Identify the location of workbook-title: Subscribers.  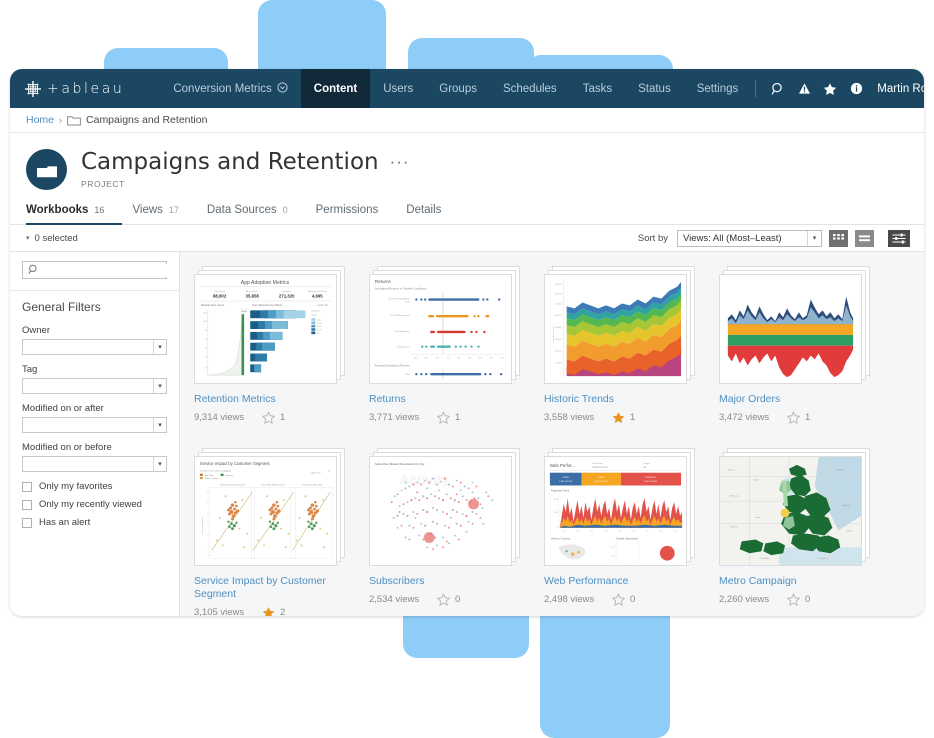
(449, 581).